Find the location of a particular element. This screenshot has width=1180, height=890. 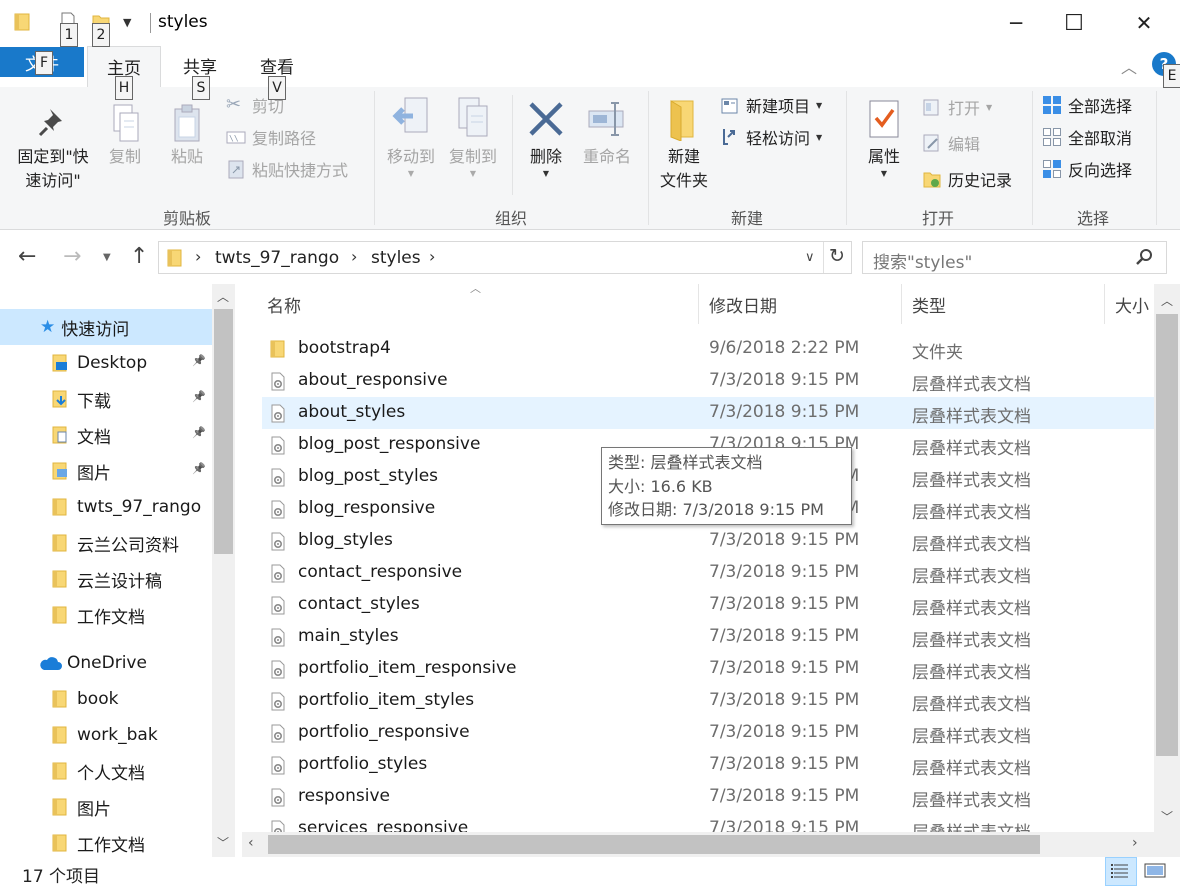

table-row: about_responsive 7/3/2018 9:15 PM 层叠样式表文档 is located at coordinates (708, 381).